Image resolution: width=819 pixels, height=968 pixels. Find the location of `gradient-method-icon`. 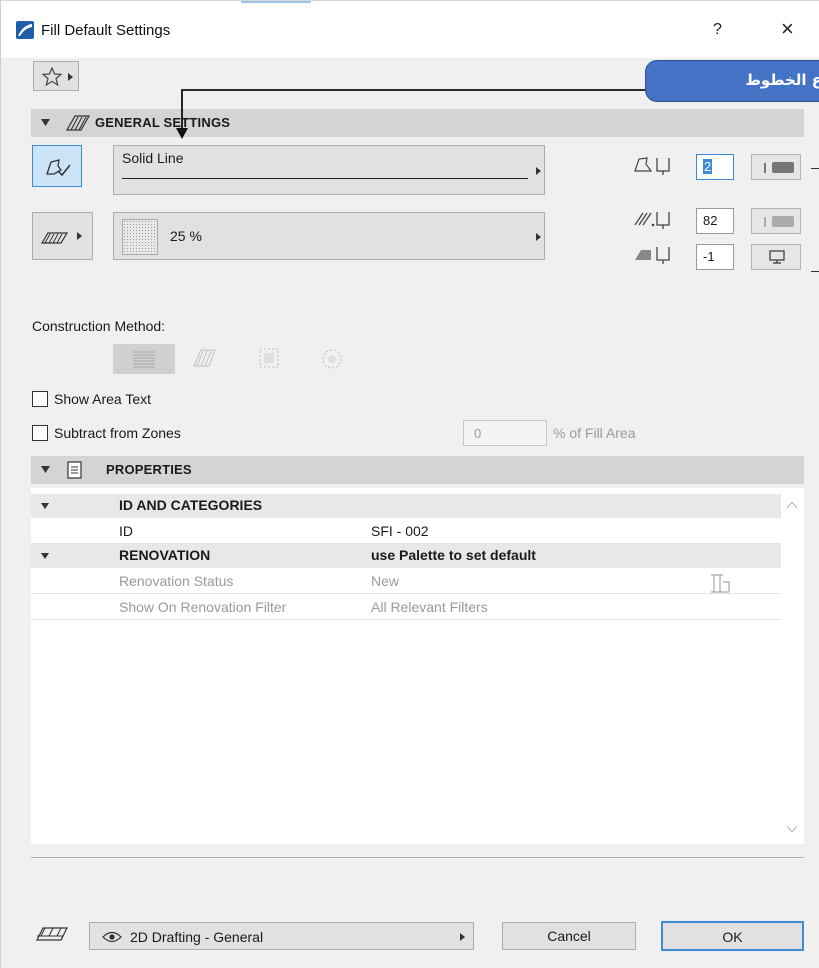

gradient-method-icon is located at coordinates (270, 359).